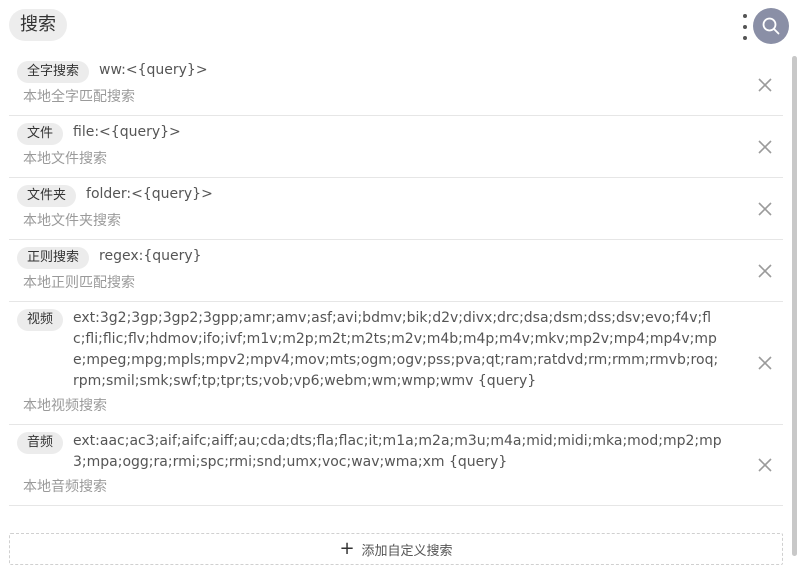  Describe the element at coordinates (347, 548) in the screenshot. I see `plus-icon: +` at that location.